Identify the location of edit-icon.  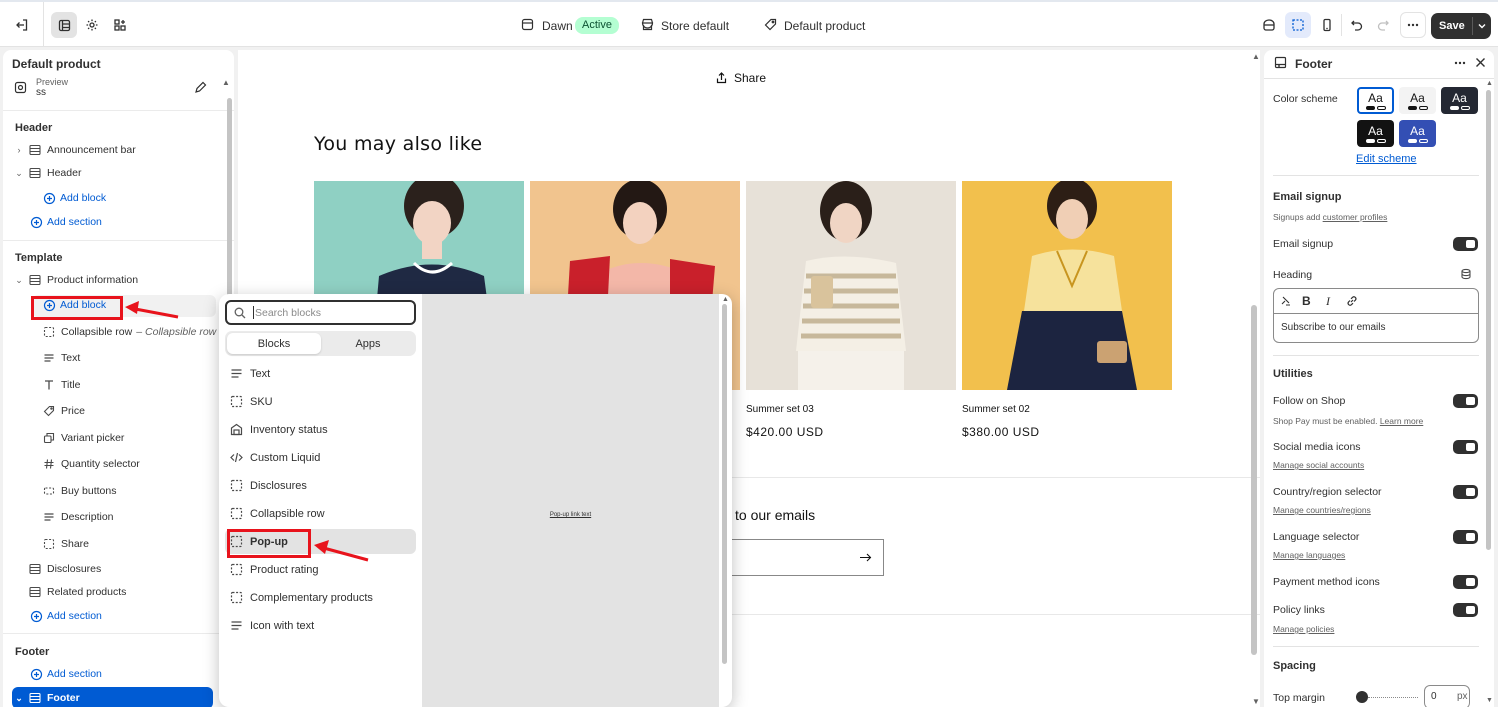
(200, 87).